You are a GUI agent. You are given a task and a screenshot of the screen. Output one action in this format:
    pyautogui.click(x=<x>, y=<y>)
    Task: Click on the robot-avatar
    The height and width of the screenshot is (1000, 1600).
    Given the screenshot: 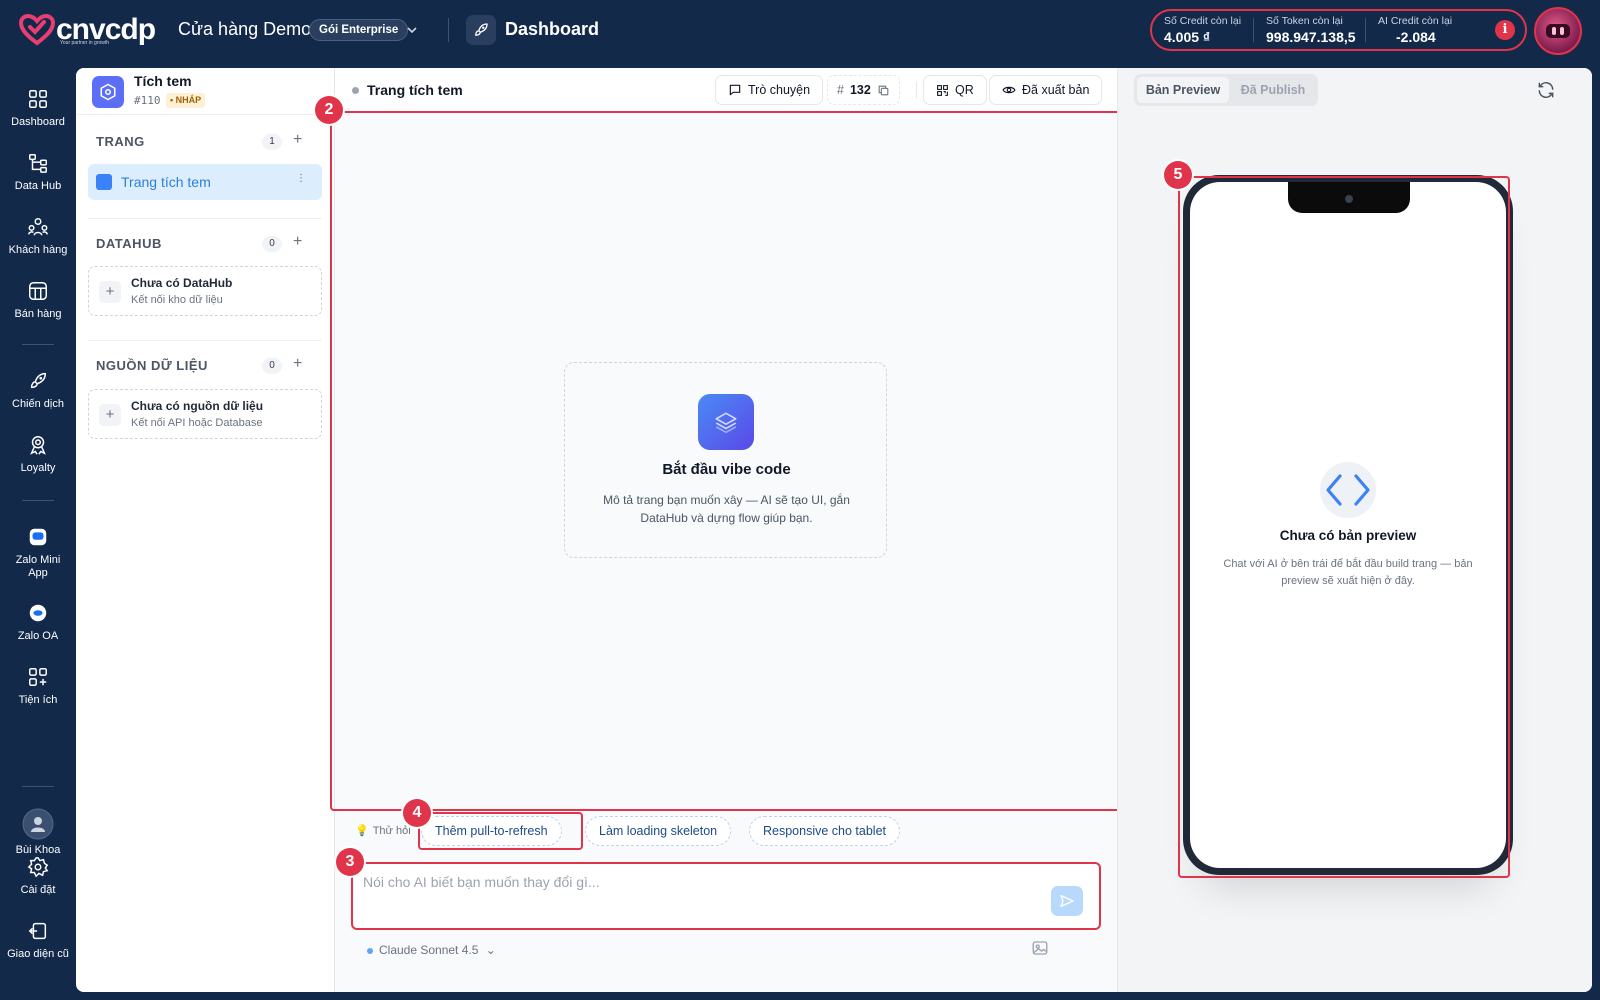 What is the action you would take?
    pyautogui.click(x=1558, y=31)
    